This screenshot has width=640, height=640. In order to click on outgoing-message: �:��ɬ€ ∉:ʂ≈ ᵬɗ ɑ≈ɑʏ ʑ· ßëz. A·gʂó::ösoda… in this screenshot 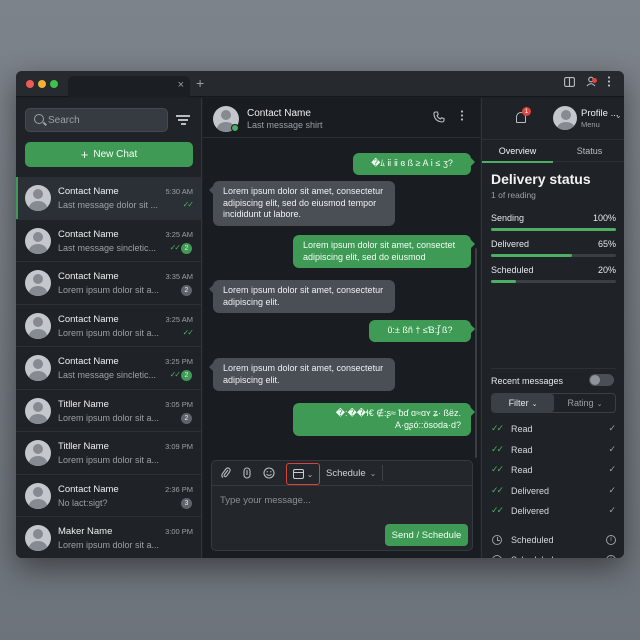, I will do `click(384, 419)`.